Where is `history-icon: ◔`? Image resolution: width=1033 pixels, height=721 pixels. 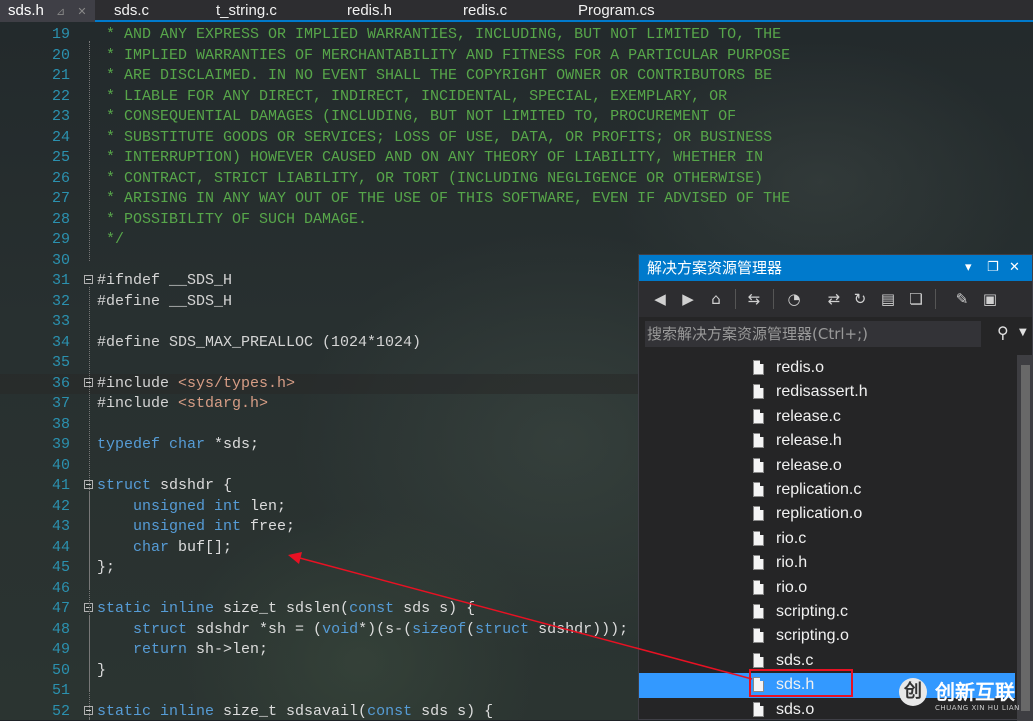 history-icon: ◔ is located at coordinates (794, 299).